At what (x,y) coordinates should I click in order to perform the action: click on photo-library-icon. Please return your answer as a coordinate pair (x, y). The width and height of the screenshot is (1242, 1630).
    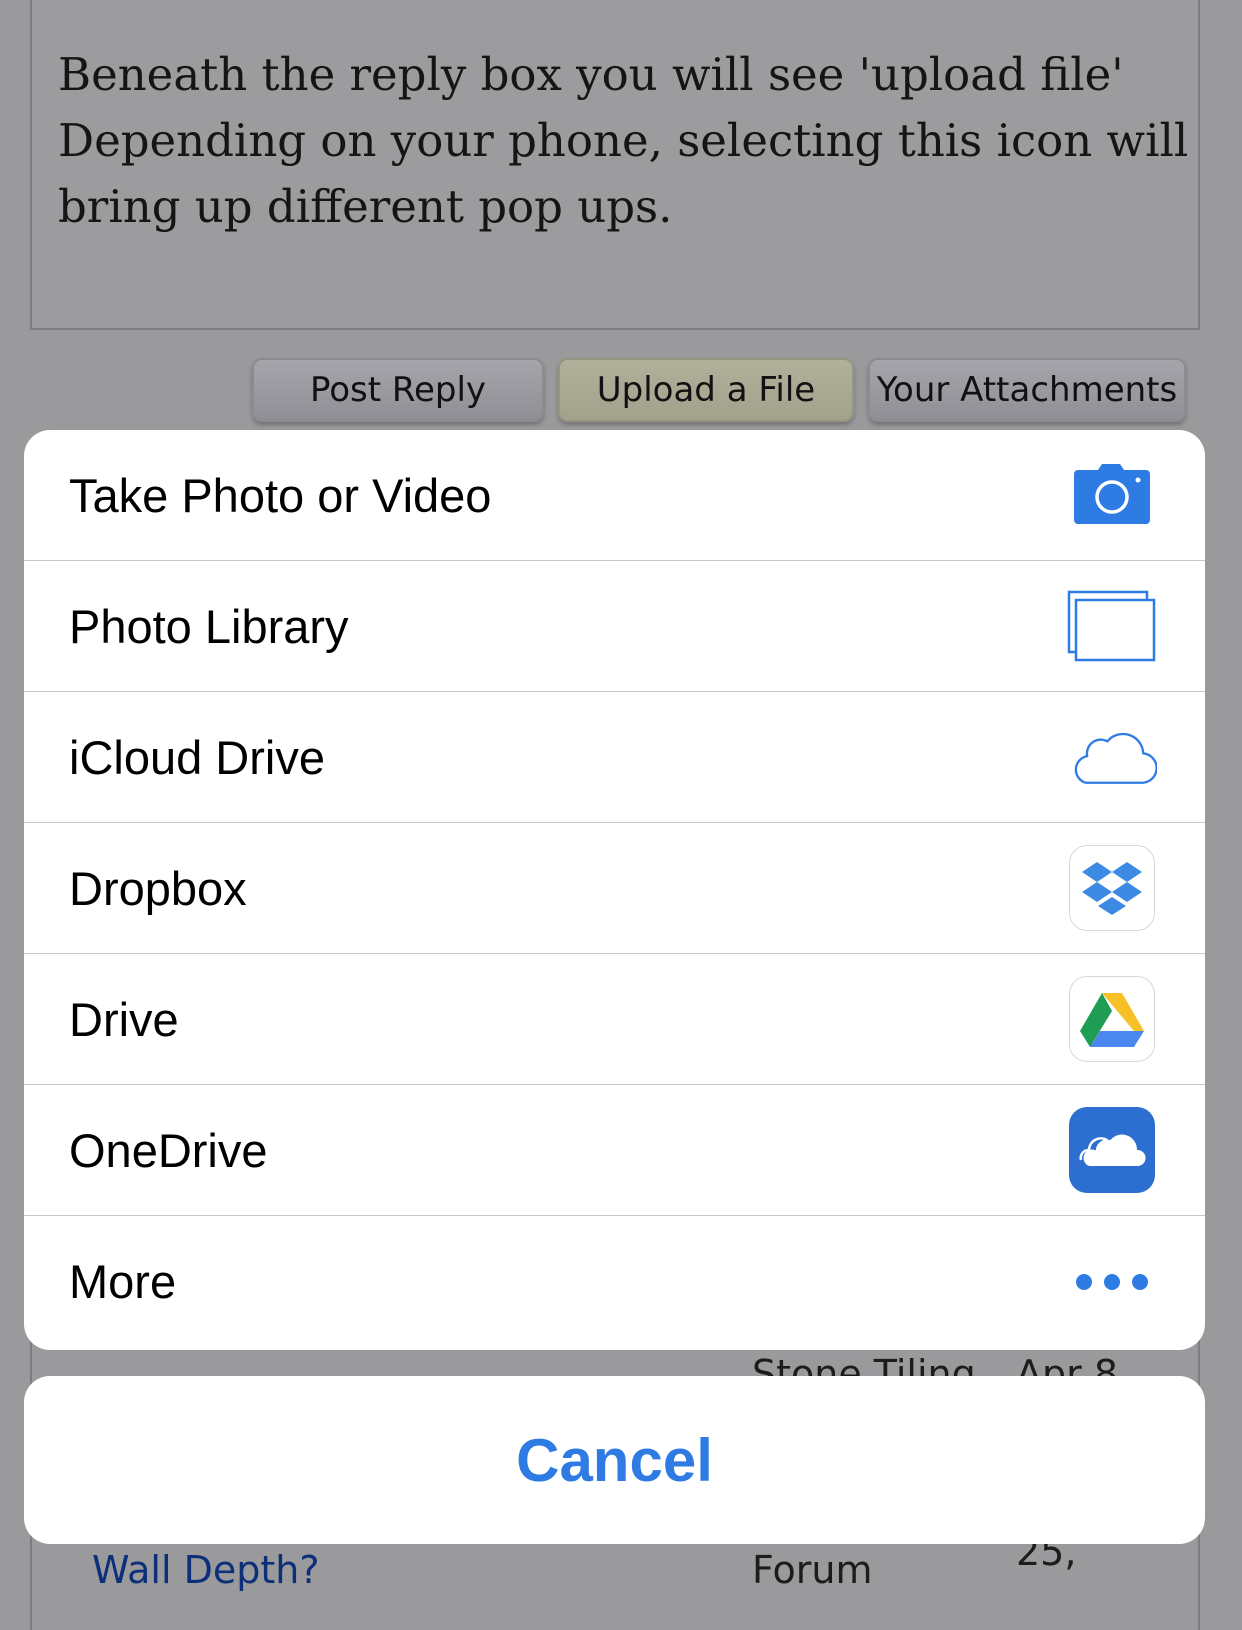
    Looking at the image, I should click on (1112, 626).